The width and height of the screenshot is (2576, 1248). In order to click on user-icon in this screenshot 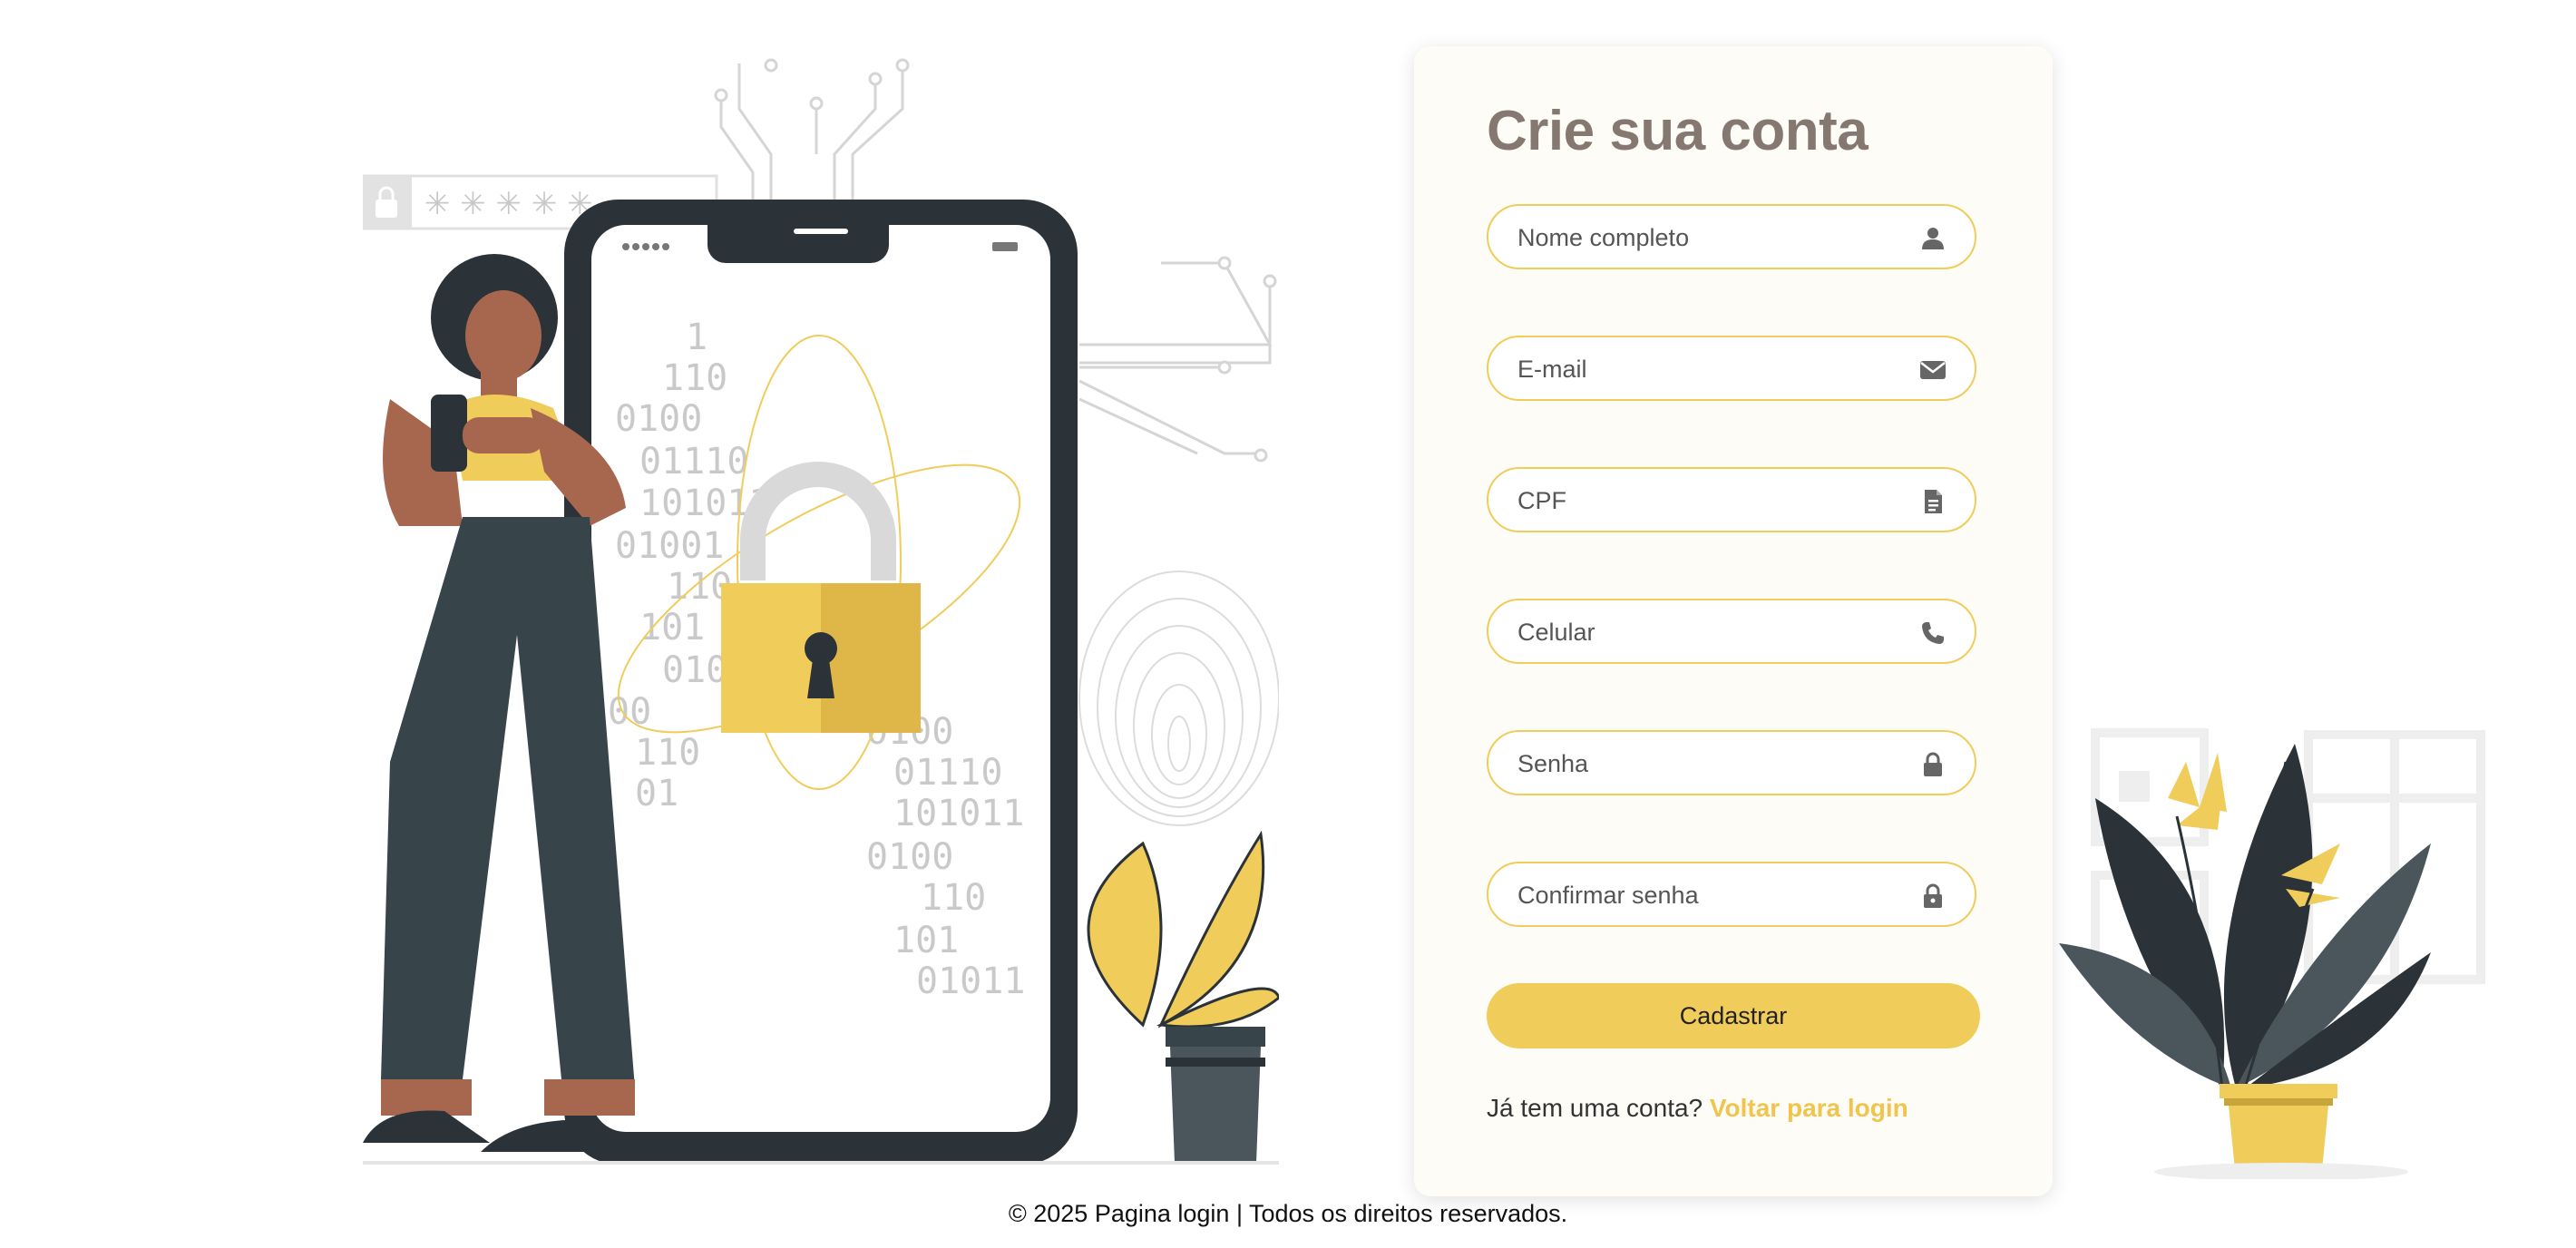, I will do `click(1933, 238)`.